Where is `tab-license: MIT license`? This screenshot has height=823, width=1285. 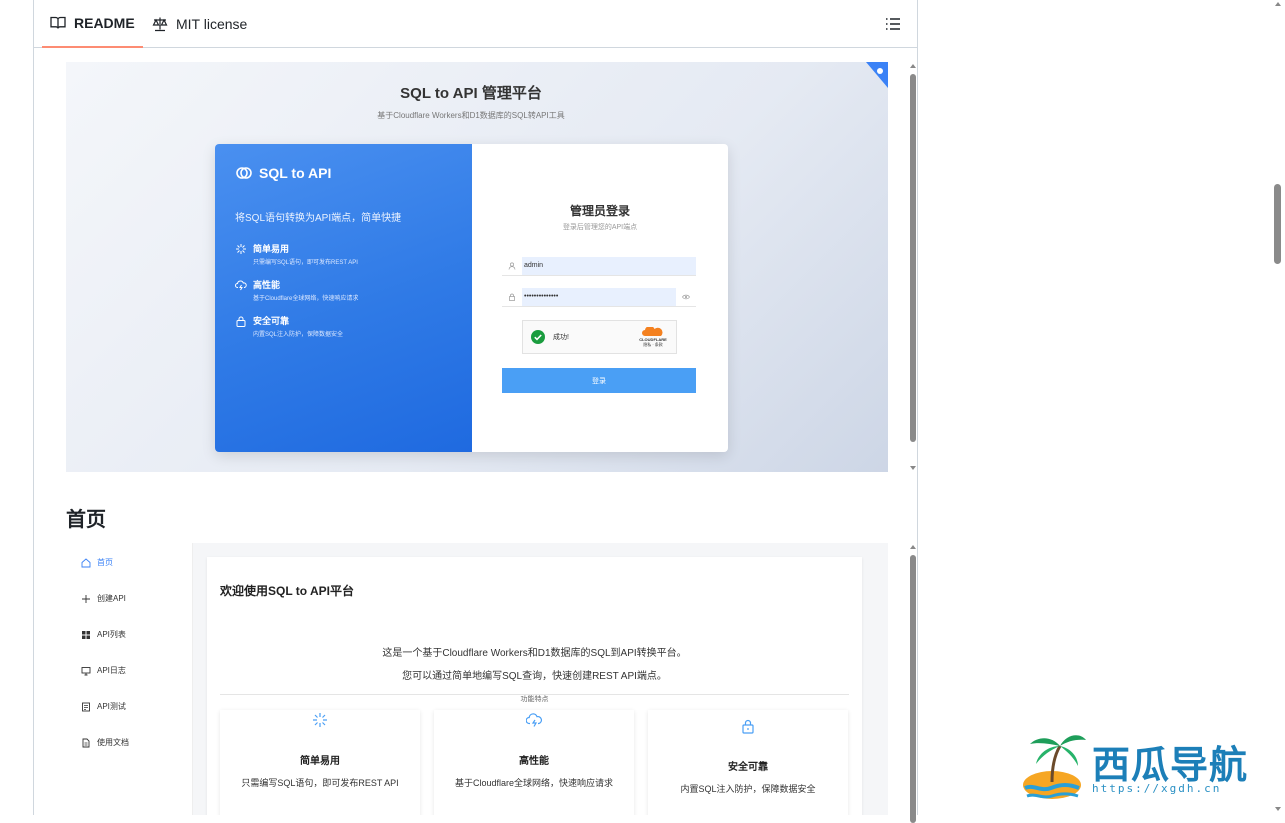
tab-license: MIT license is located at coordinates (199, 24).